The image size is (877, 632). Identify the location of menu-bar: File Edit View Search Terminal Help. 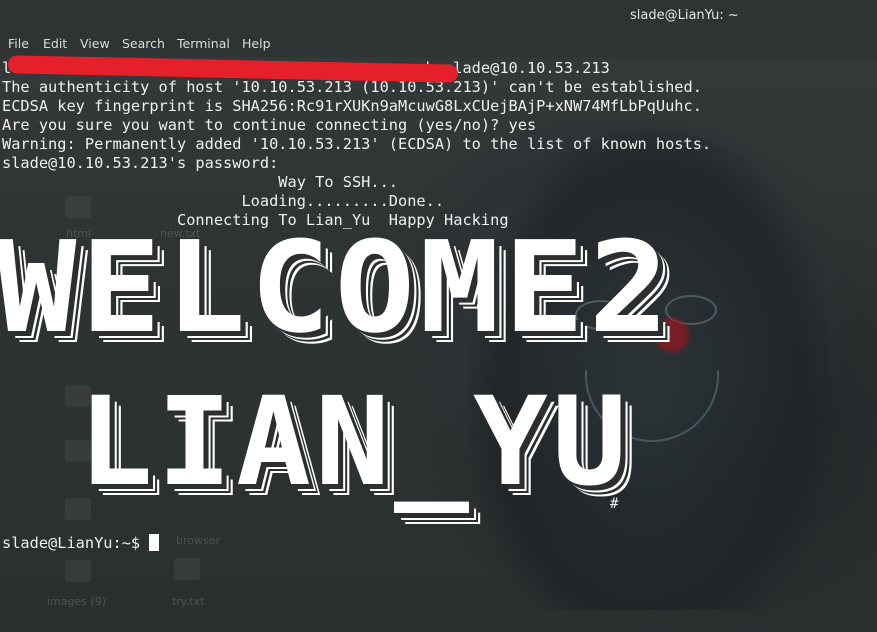
(438, 44).